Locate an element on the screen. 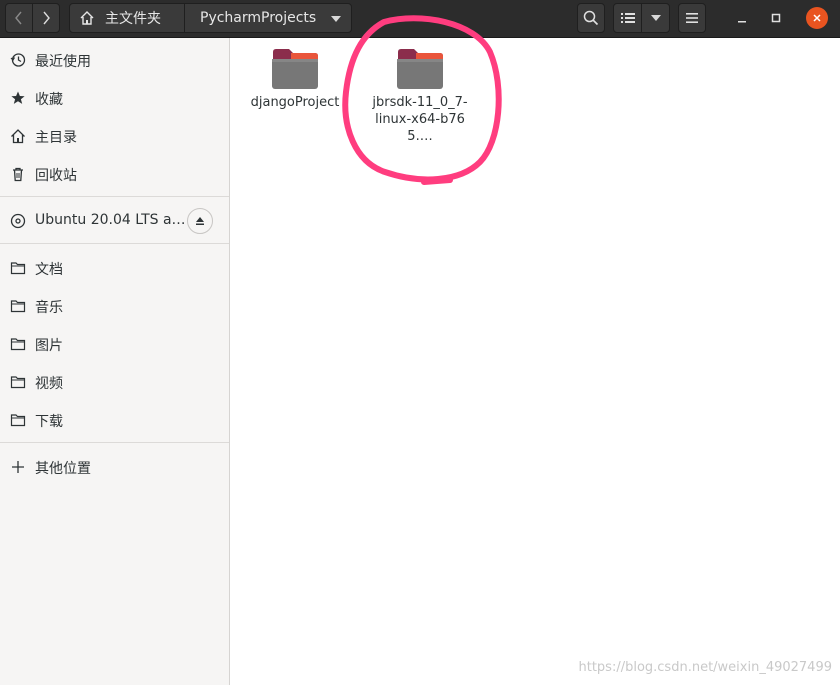 The height and width of the screenshot is (685, 840). maximize-button is located at coordinates (776, 18).